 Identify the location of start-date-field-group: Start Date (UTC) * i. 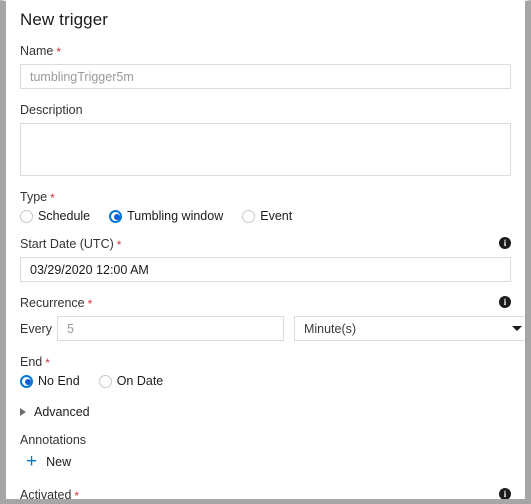
(265, 259).